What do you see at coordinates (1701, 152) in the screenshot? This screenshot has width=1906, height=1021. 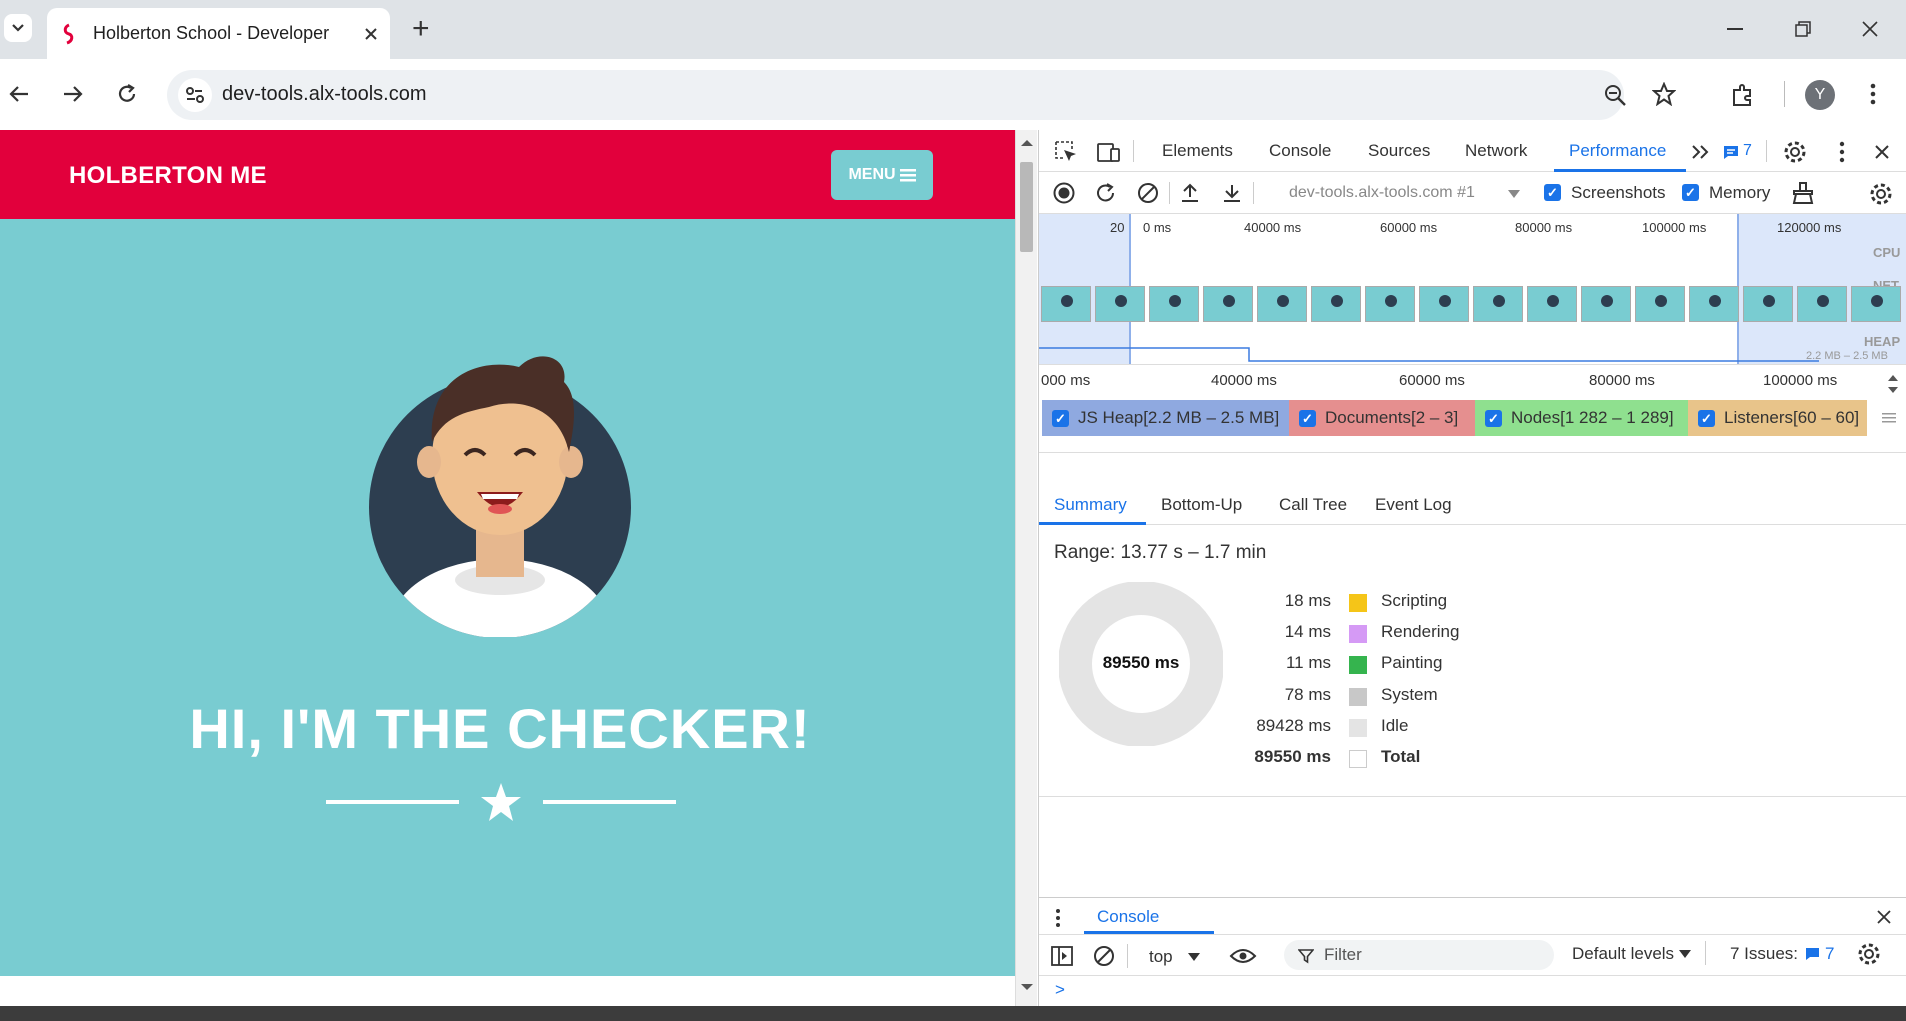 I see `more-tabs-icon` at bounding box center [1701, 152].